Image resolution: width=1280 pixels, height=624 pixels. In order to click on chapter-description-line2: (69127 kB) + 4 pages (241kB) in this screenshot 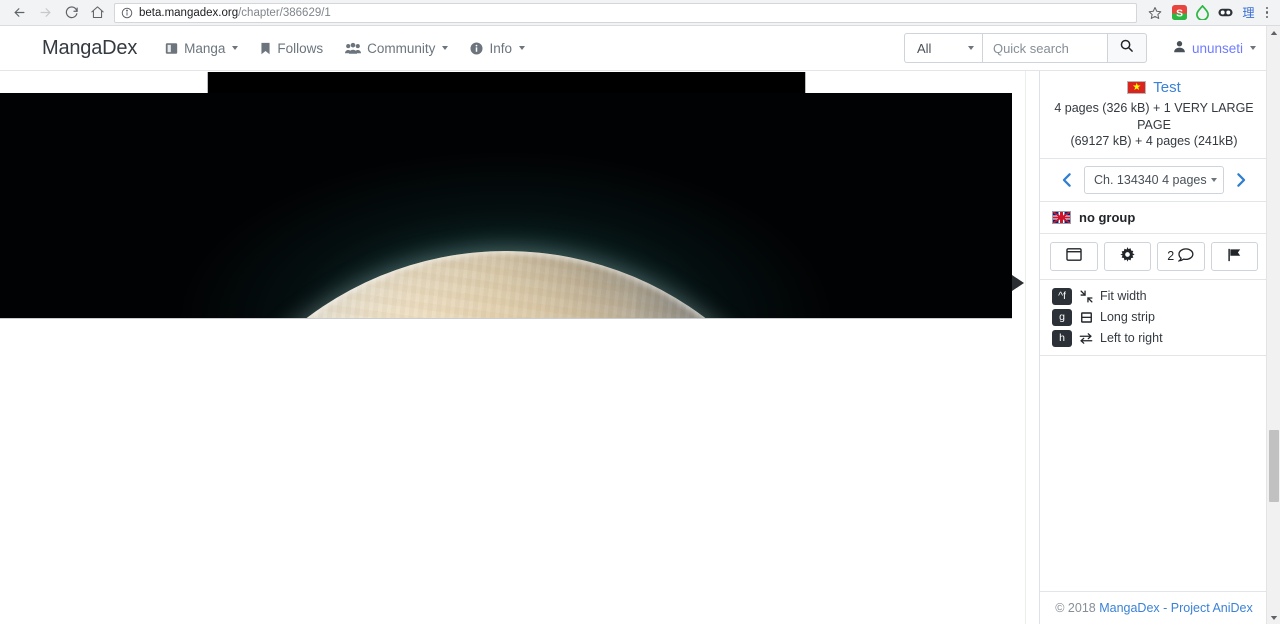, I will do `click(1154, 141)`.